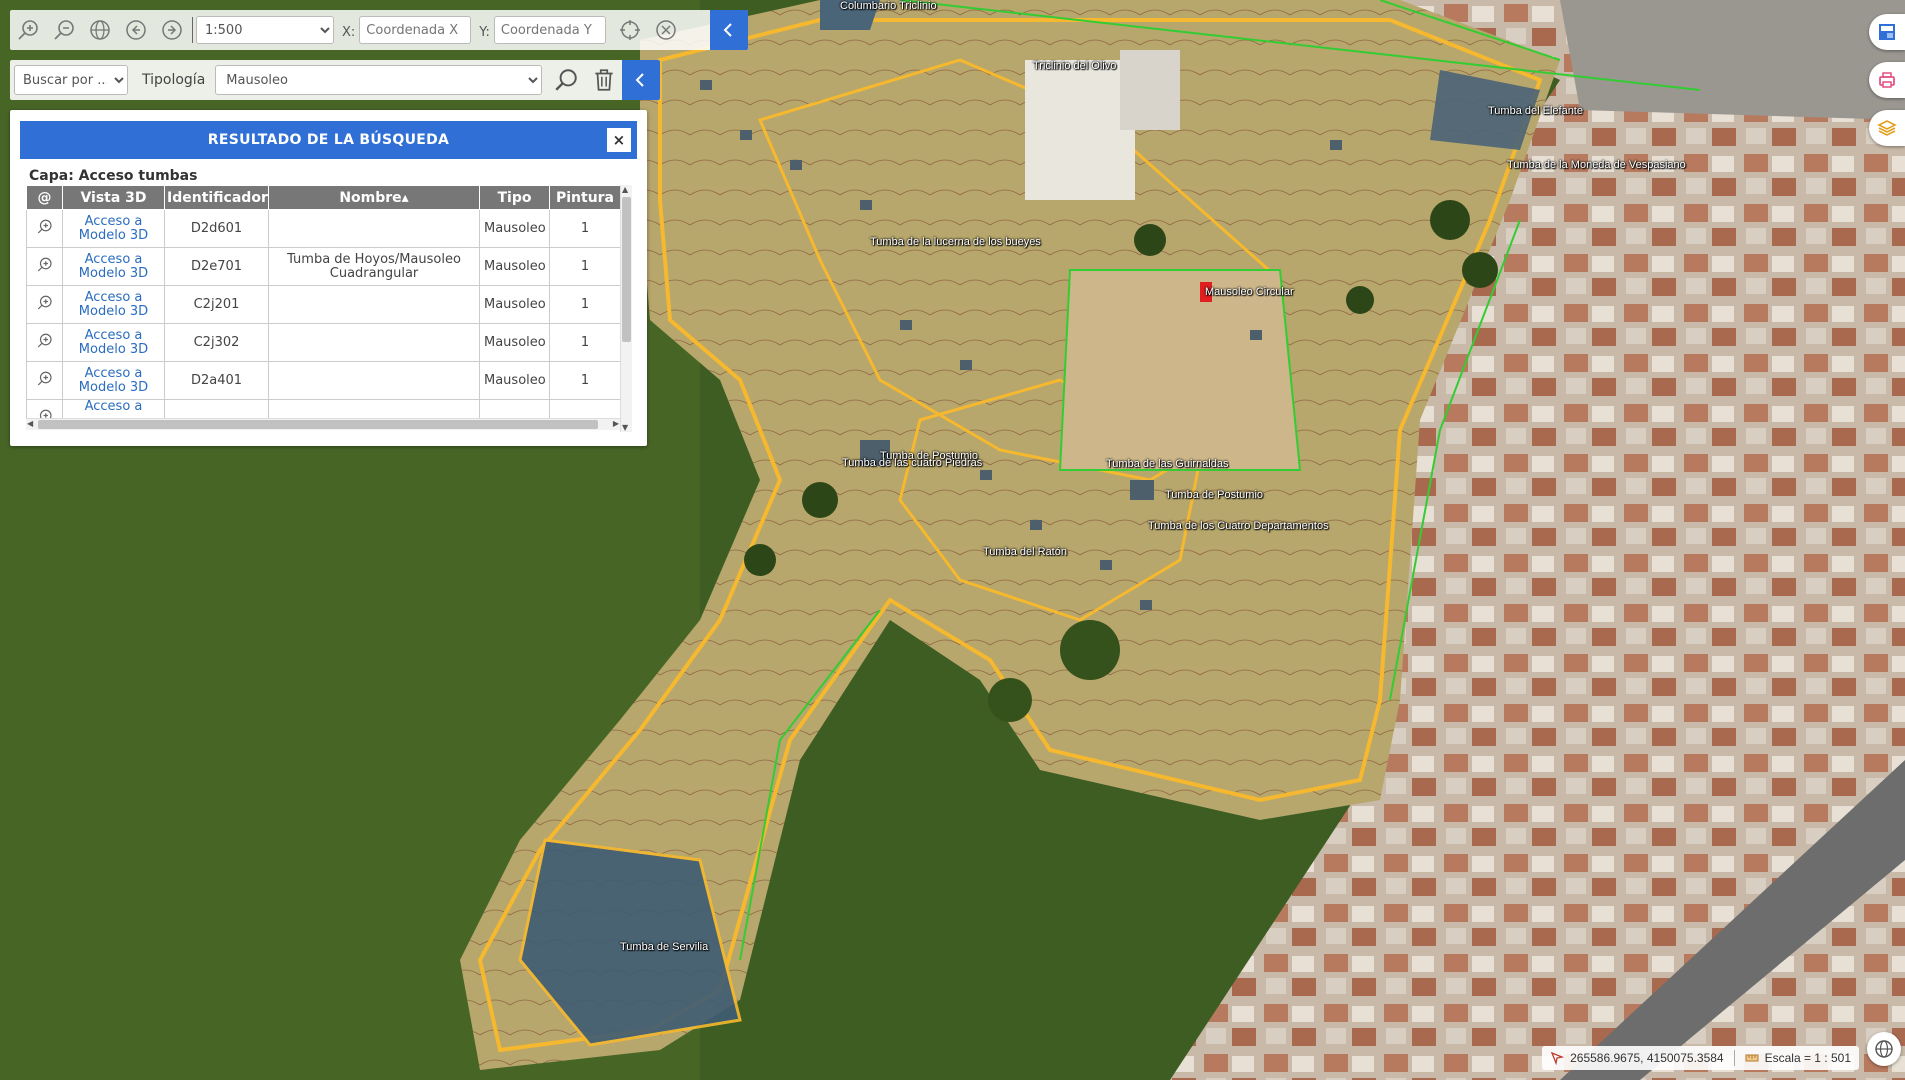  I want to click on map-label: Tumba del Elefante, so click(1535, 111).